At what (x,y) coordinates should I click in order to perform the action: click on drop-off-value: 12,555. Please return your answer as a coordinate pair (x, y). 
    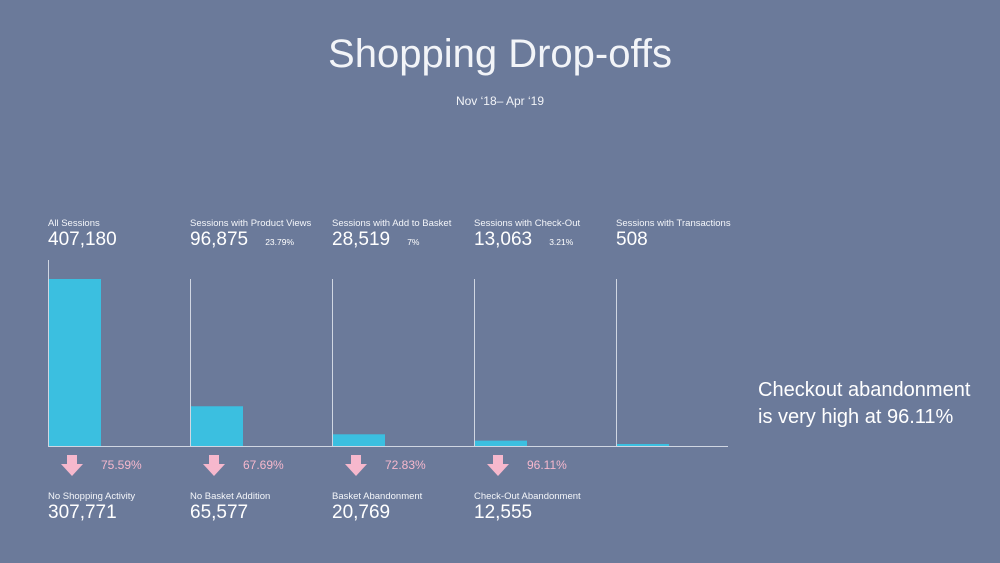
    Looking at the image, I should click on (503, 512).